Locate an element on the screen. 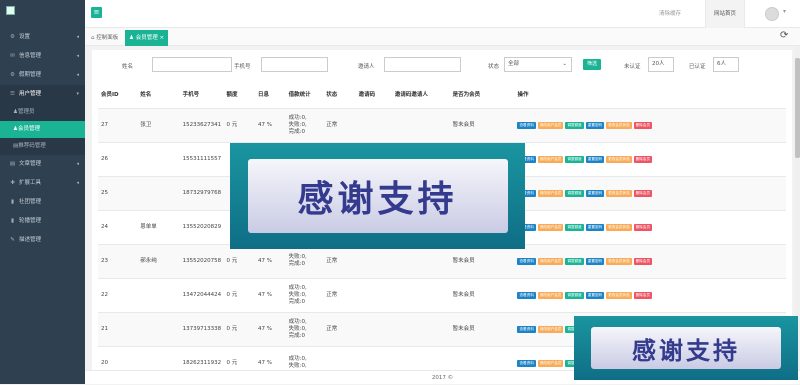 This screenshot has height=385, width=800. sidebar-item-2: ⚙ 假期管理 ◂ is located at coordinates (42, 75).